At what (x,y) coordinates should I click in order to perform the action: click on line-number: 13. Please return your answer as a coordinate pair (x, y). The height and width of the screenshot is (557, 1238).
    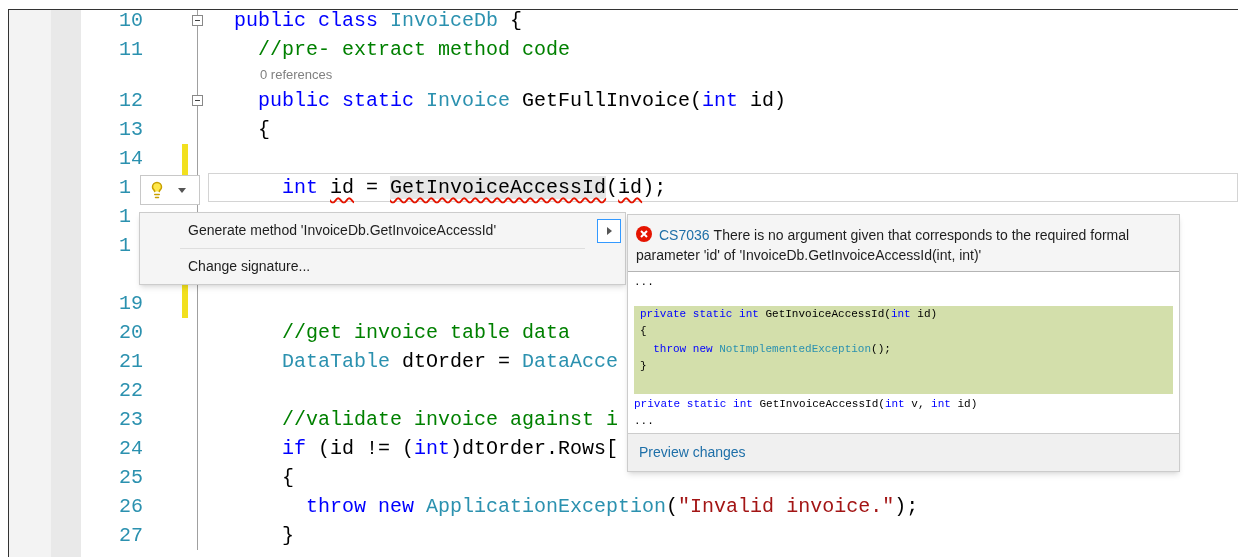
    Looking at the image, I should click on (131, 129).